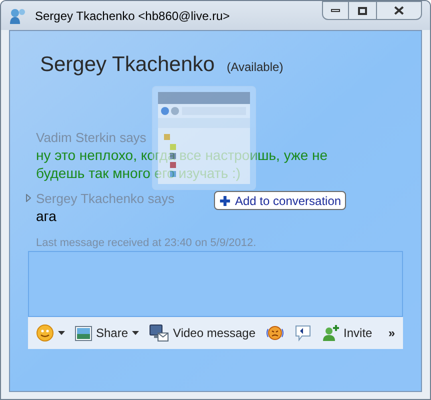 Image resolution: width=431 pixels, height=400 pixels. Describe the element at coordinates (347, 333) in the screenshot. I see `invite-button: Invite` at that location.